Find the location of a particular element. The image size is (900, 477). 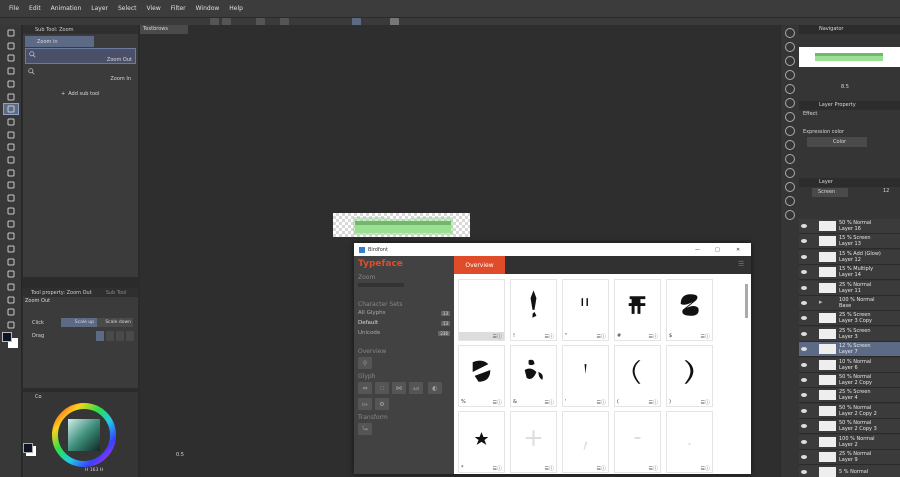

tool-brush-icon is located at coordinates (11, 160).